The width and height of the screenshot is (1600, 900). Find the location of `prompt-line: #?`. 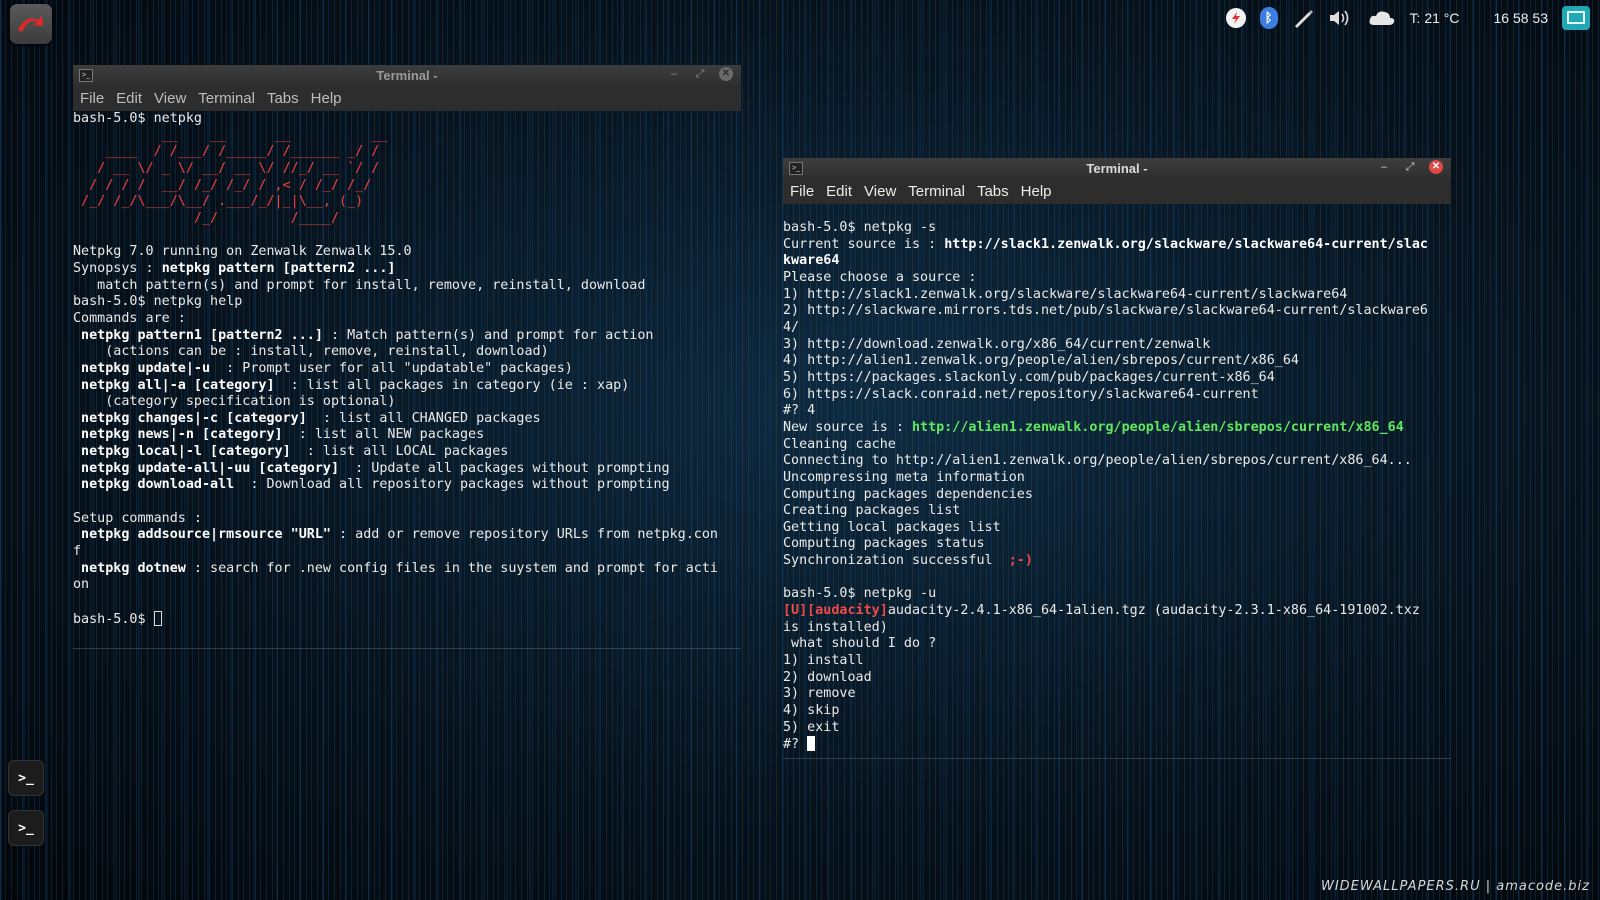

prompt-line: #? is located at coordinates (1117, 745).